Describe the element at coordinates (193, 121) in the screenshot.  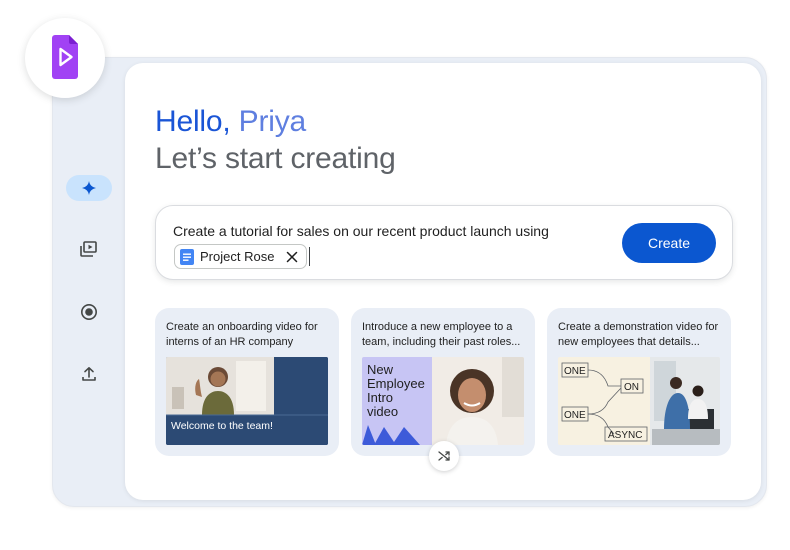
I see `greeting-hello: Hello,` at that location.